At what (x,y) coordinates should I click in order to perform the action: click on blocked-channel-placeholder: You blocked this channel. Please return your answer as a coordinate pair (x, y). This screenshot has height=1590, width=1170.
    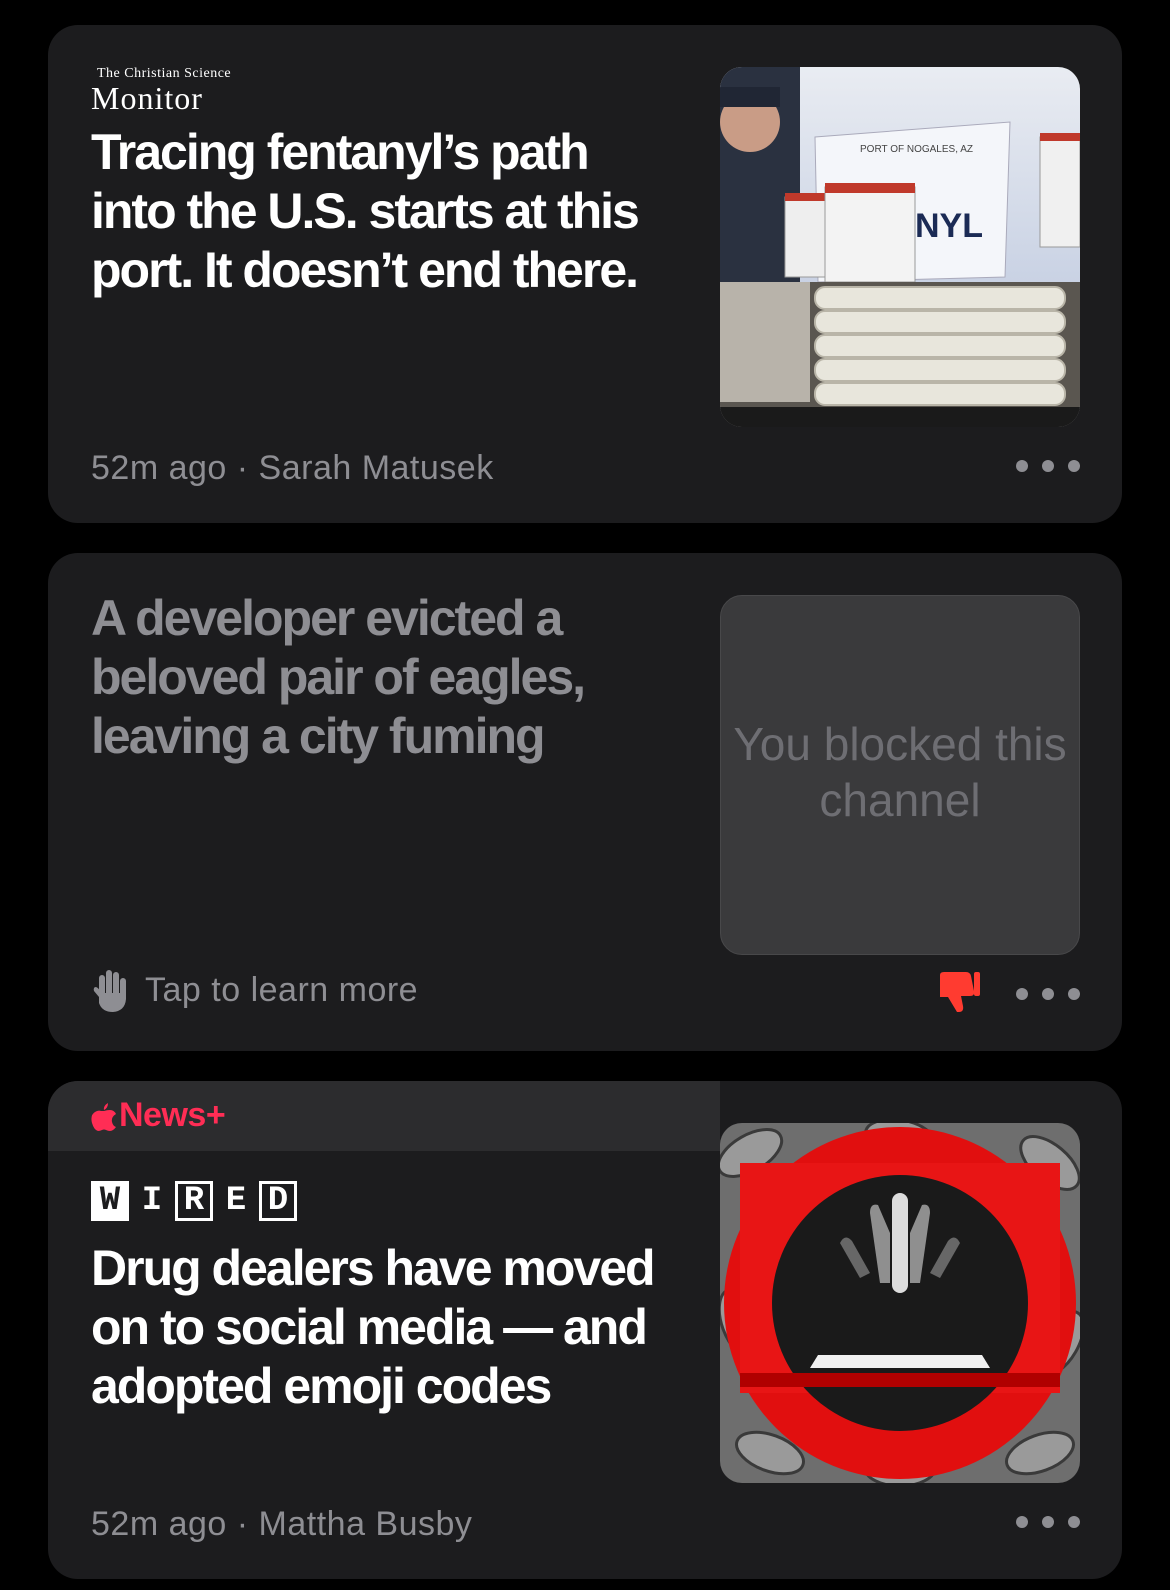
    Looking at the image, I should click on (900, 775).